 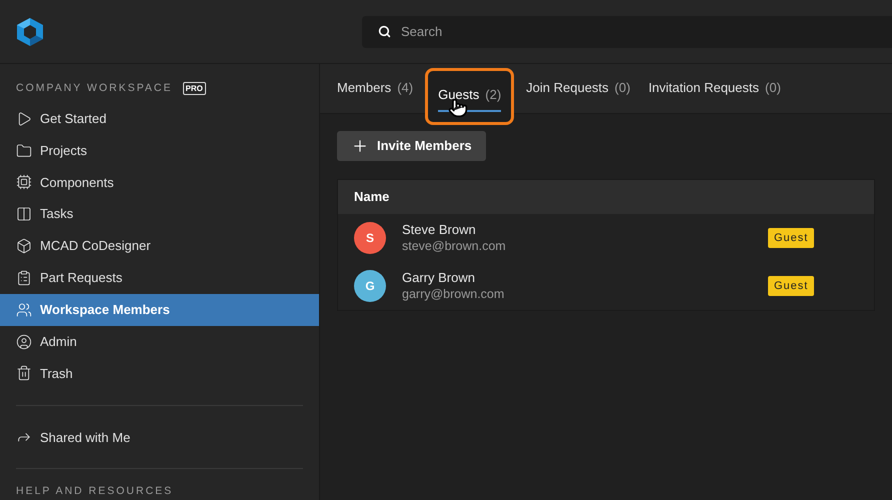 I want to click on sidebar-item: Projects, so click(x=159, y=150).